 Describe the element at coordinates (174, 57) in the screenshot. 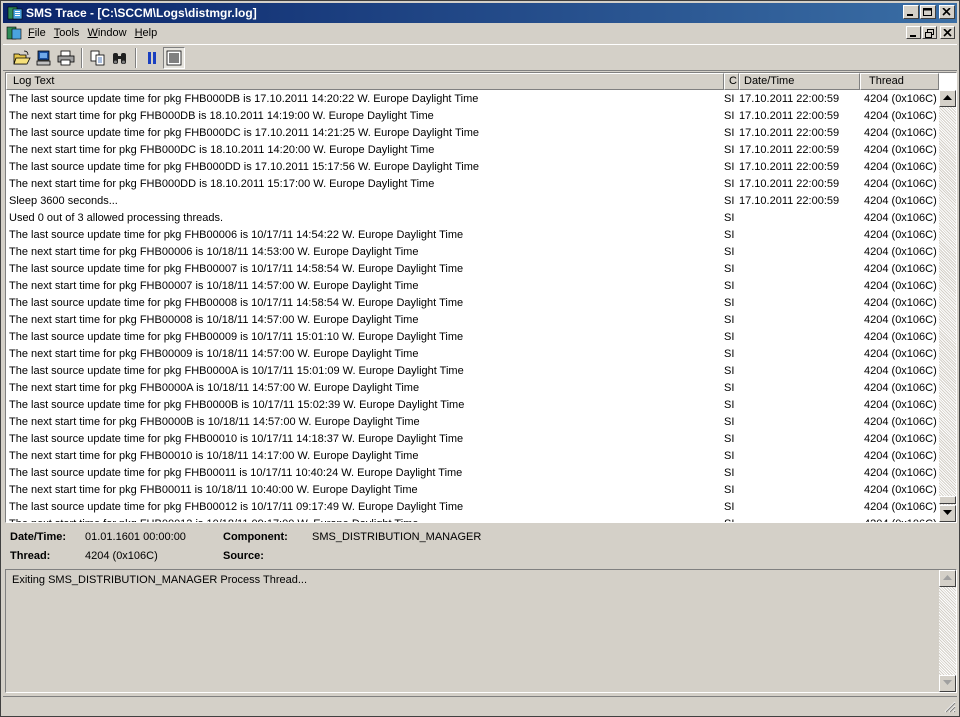

I see `log-view-toggle-button` at that location.